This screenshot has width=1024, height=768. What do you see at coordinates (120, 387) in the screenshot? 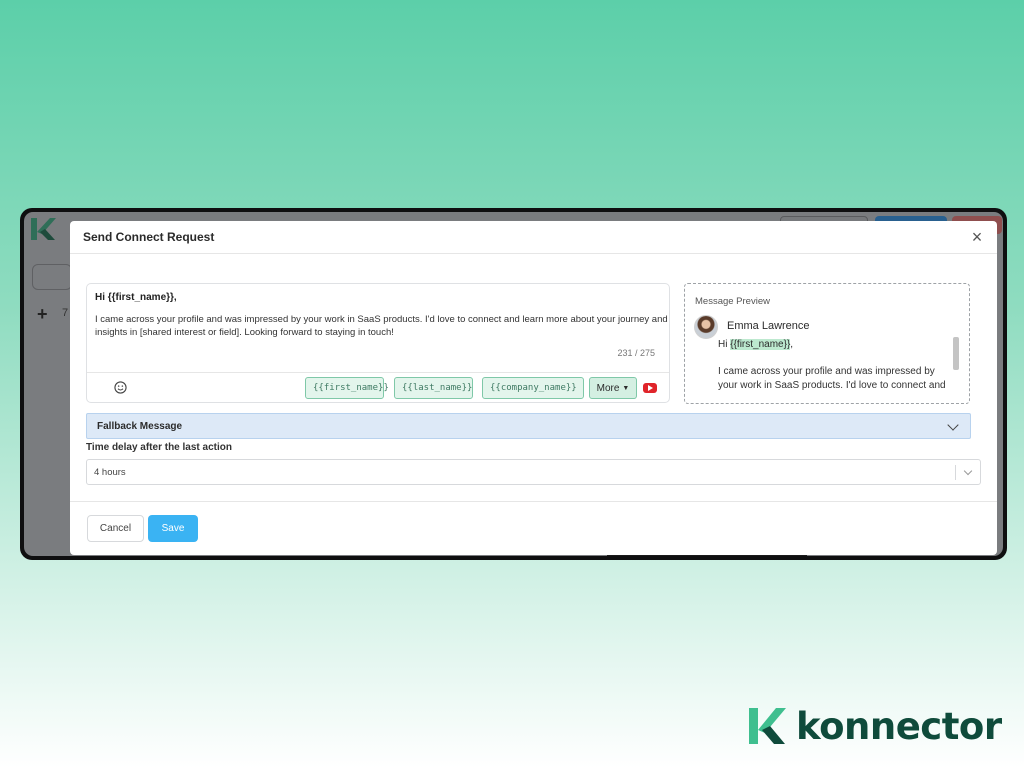
I see `emoji-icon` at bounding box center [120, 387].